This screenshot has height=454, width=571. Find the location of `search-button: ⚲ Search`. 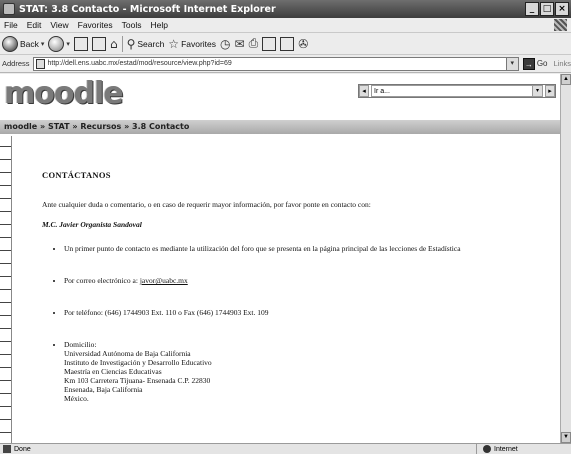

search-button: ⚲ Search is located at coordinates (146, 44).